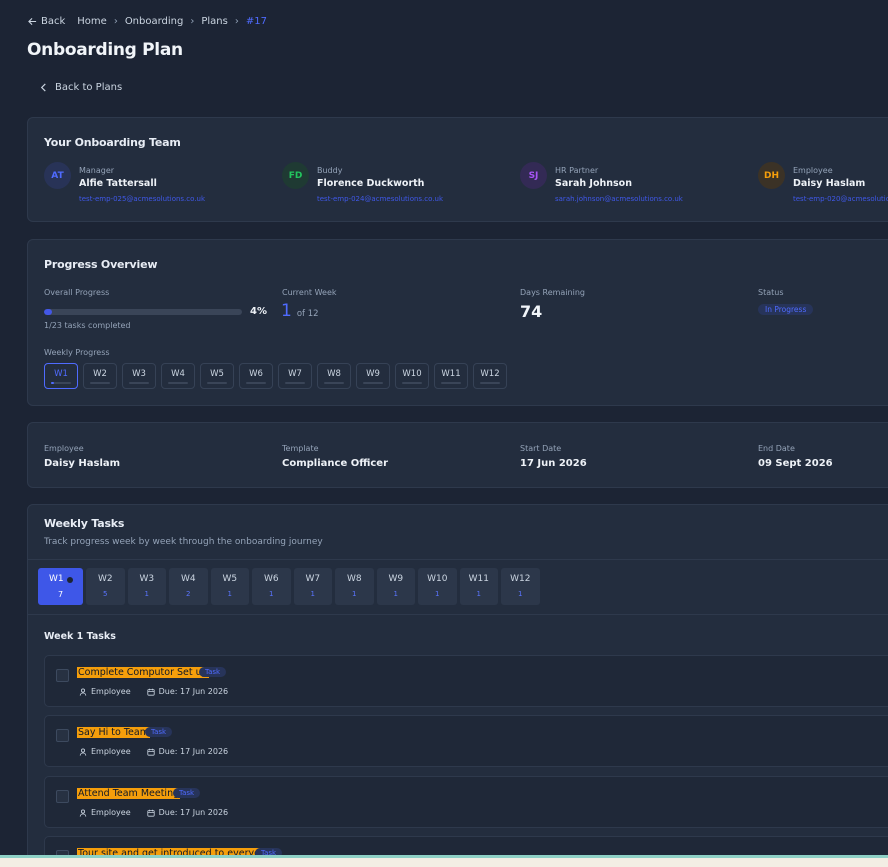 This screenshot has width=888, height=867. Describe the element at coordinates (840, 199) in the screenshot. I see `member-email-link: test-emp-020@acmesolutions.co.uk` at that location.